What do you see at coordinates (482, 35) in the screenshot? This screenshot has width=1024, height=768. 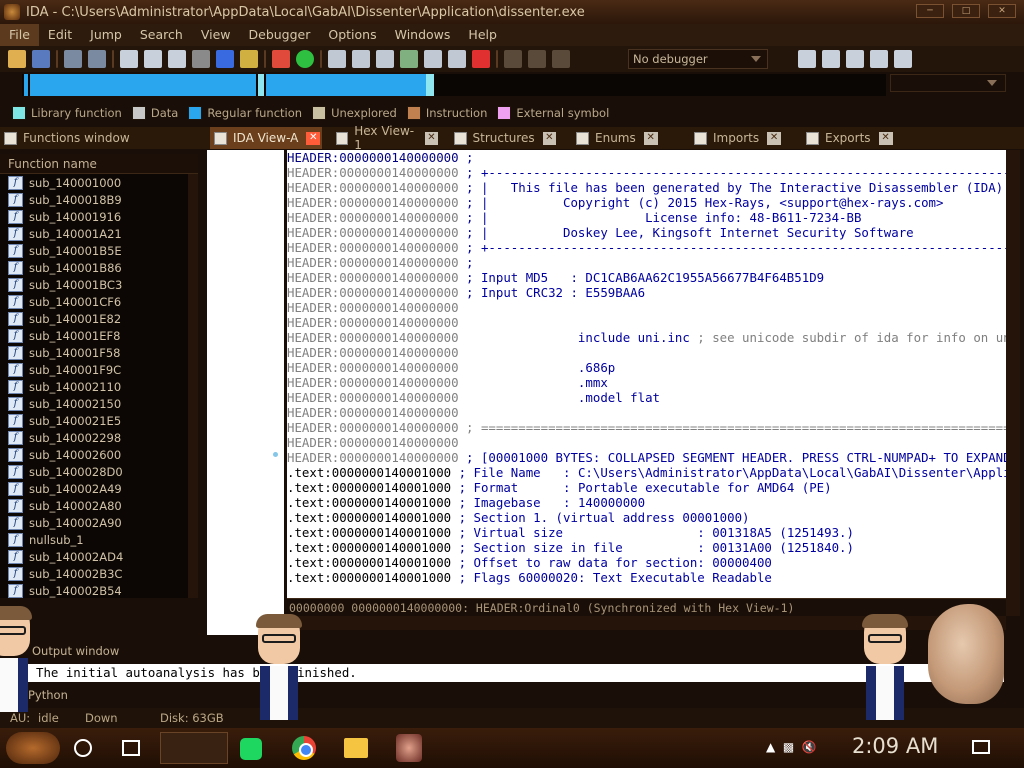 I see `menu-help: Help` at bounding box center [482, 35].